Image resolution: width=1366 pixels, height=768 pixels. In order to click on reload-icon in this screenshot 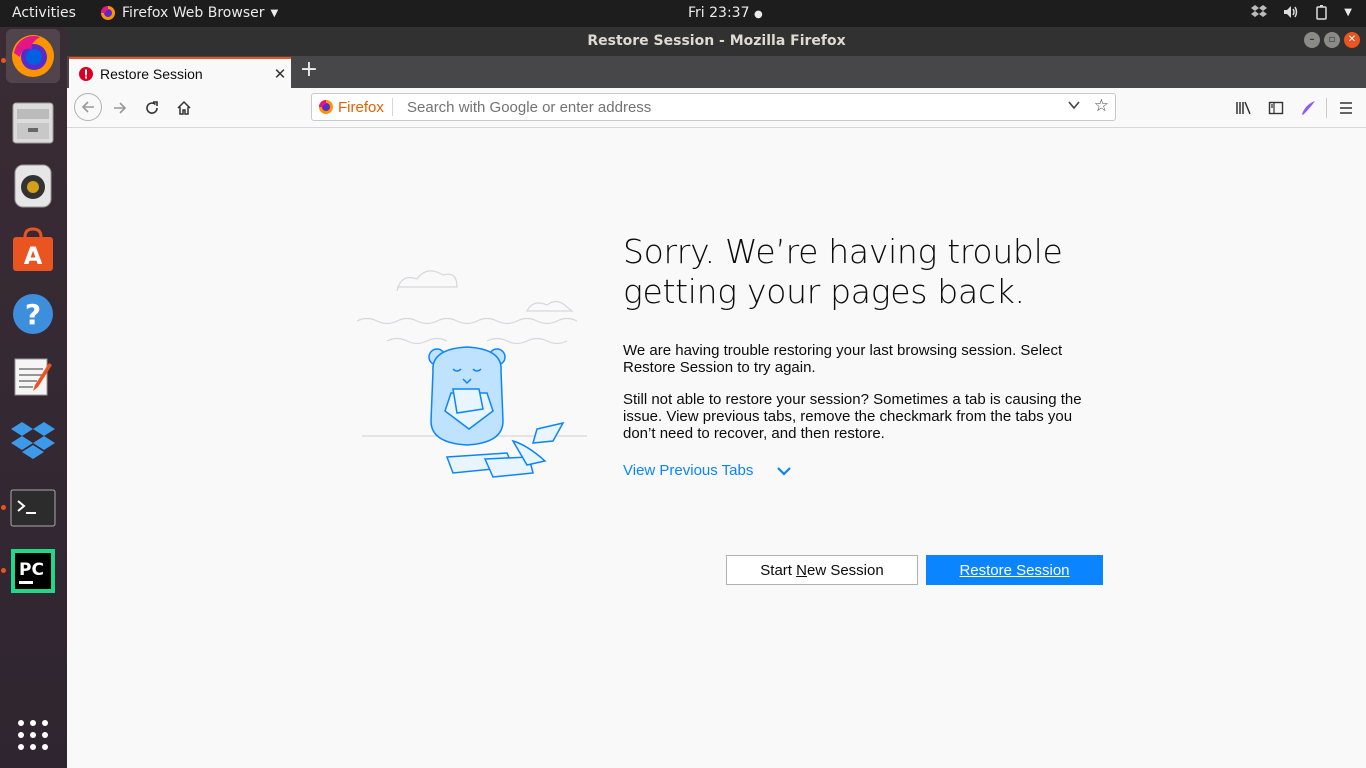, I will do `click(152, 107)`.